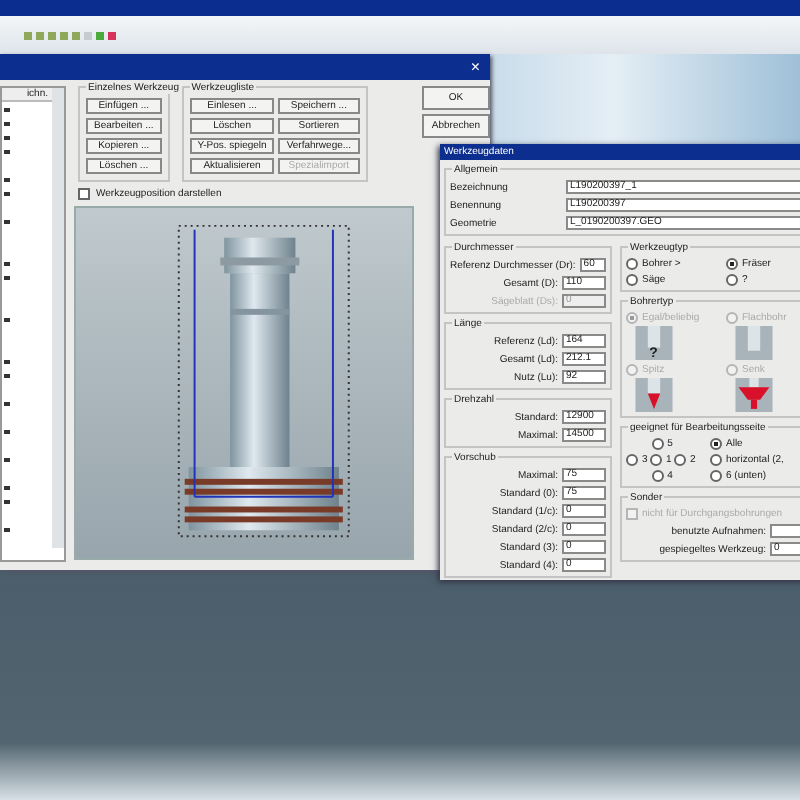  Describe the element at coordinates (475, 67) in the screenshot. I see `close-icon: ×` at that location.